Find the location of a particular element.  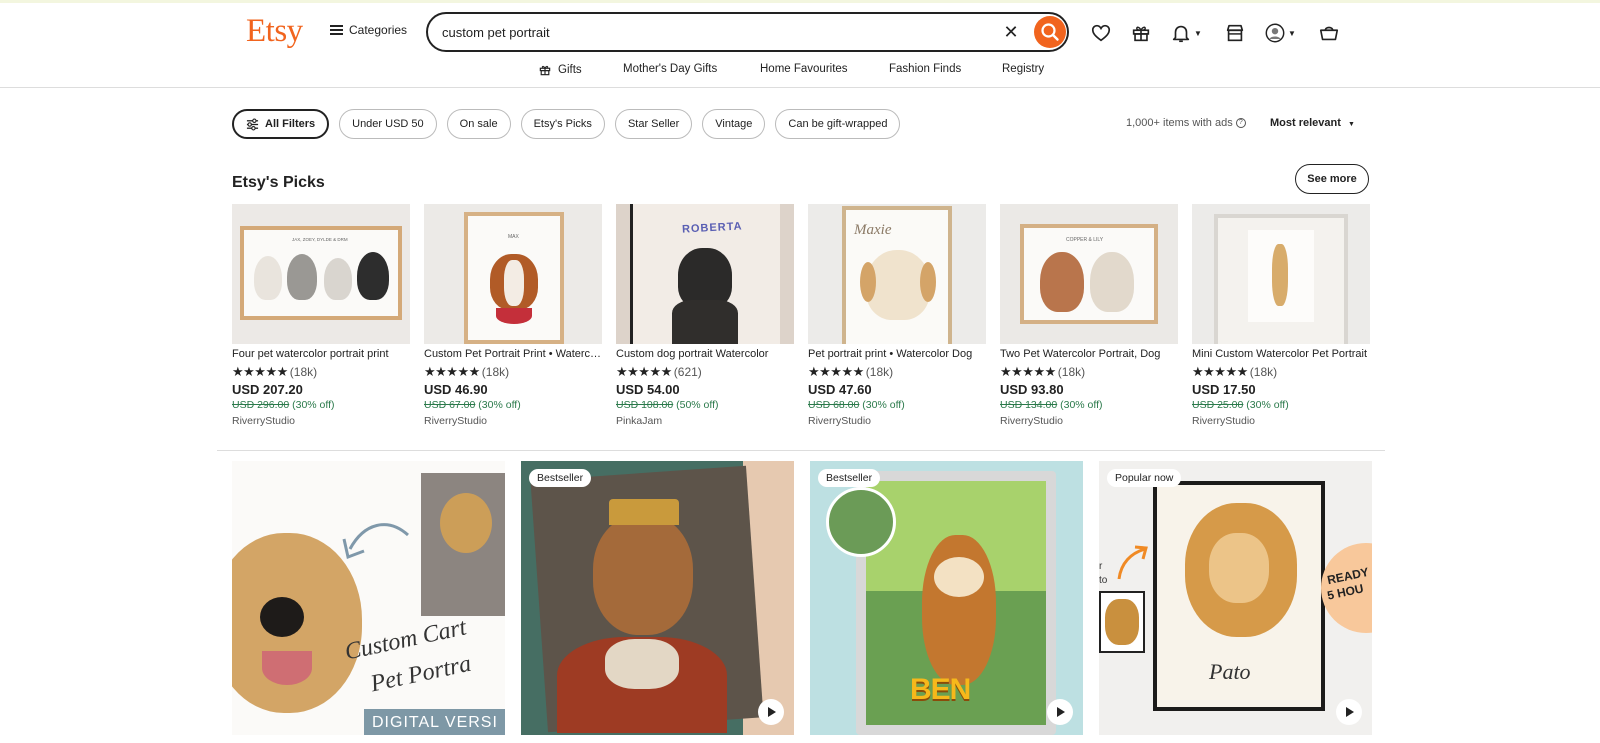

product-image: JAX, ZOEY, DYLDE & DRM is located at coordinates (321, 274).